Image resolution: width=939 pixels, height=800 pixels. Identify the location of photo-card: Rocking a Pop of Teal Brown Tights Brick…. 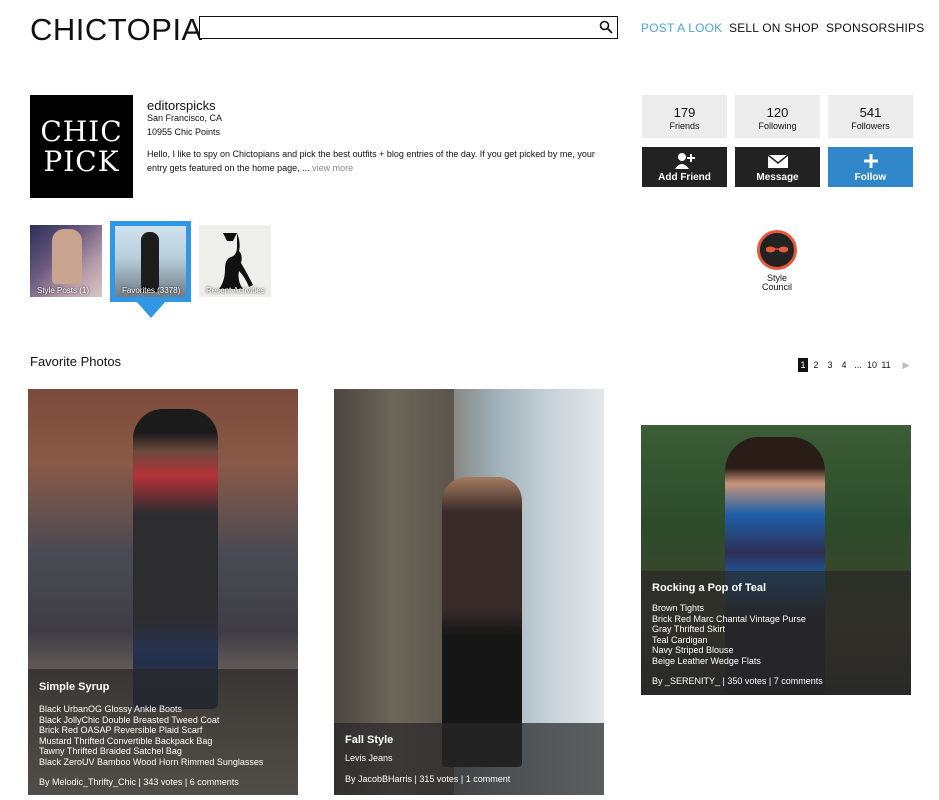
(776, 560).